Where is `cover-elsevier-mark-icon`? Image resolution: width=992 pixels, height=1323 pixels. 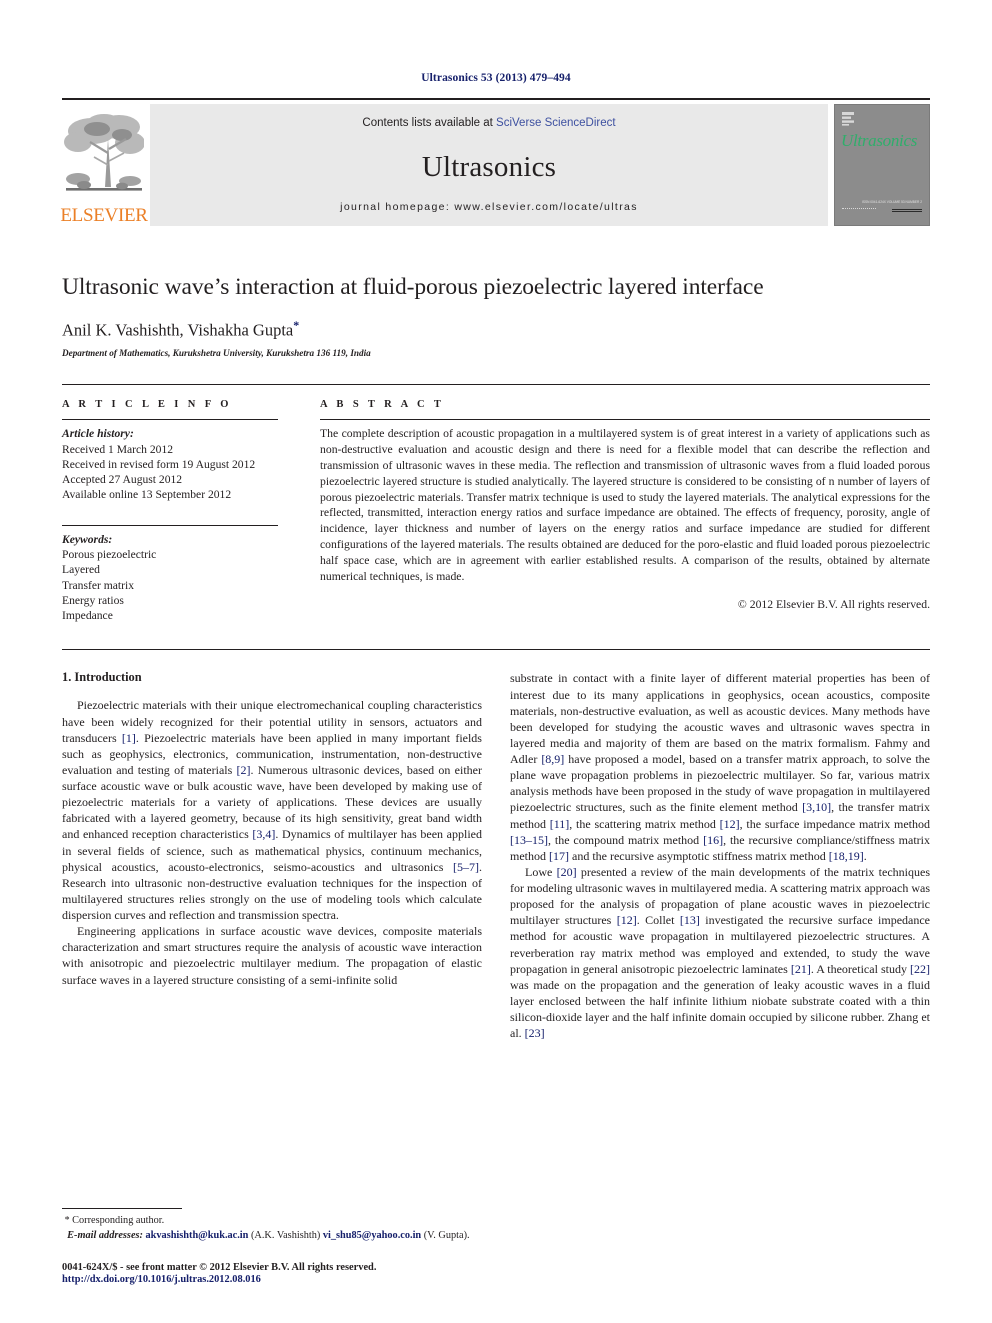
cover-elsevier-mark-icon is located at coordinates (848, 119).